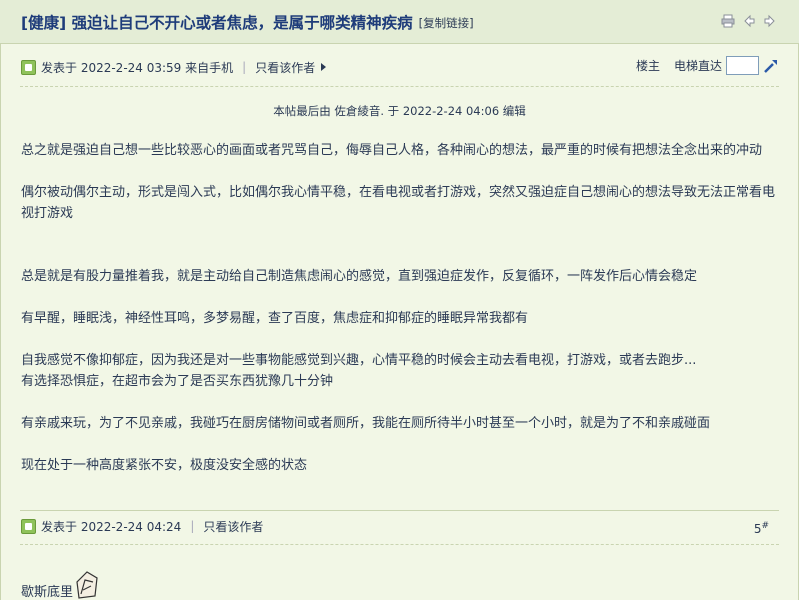 The width and height of the screenshot is (799, 600). I want to click on post2-body: 歇斯底里, so click(60, 585).